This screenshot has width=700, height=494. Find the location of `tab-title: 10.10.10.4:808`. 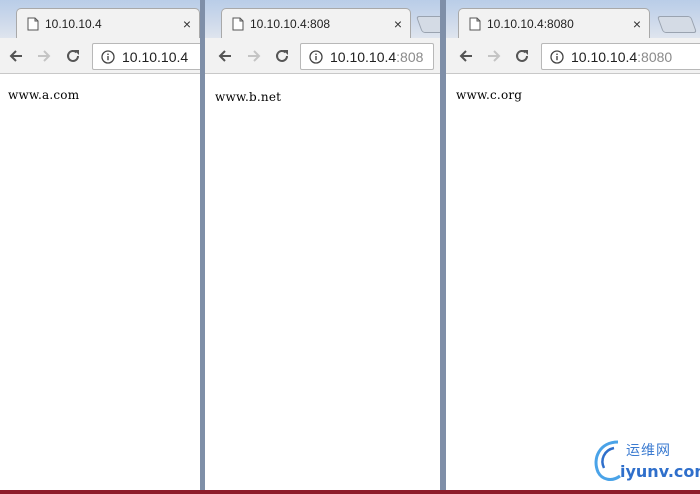

tab-title: 10.10.10.4:808 is located at coordinates (290, 23).